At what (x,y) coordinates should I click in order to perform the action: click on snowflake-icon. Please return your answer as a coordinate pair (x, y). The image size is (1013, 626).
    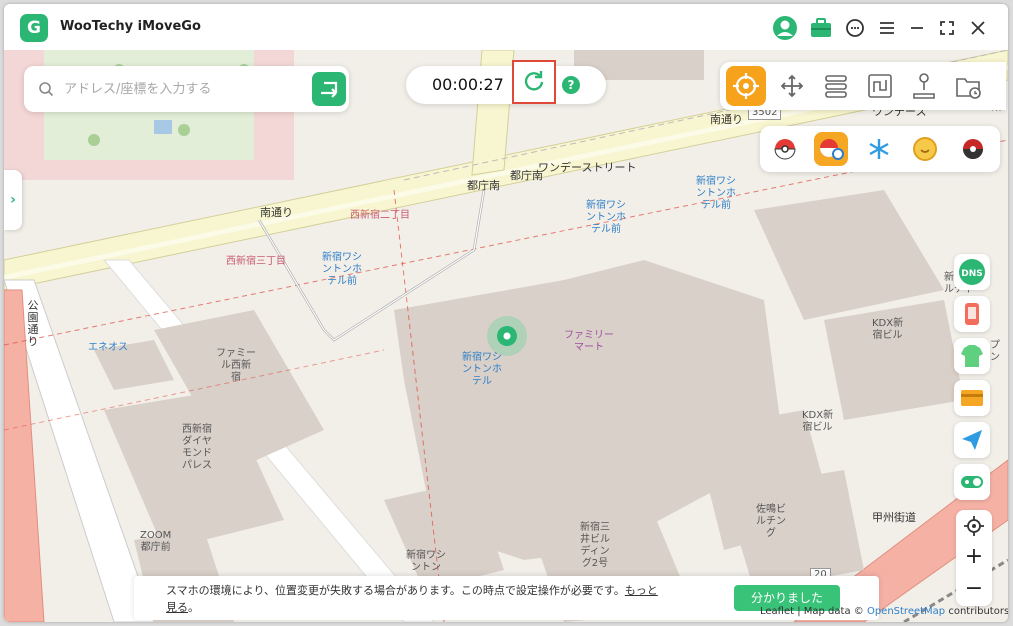
    Looking at the image, I should click on (879, 149).